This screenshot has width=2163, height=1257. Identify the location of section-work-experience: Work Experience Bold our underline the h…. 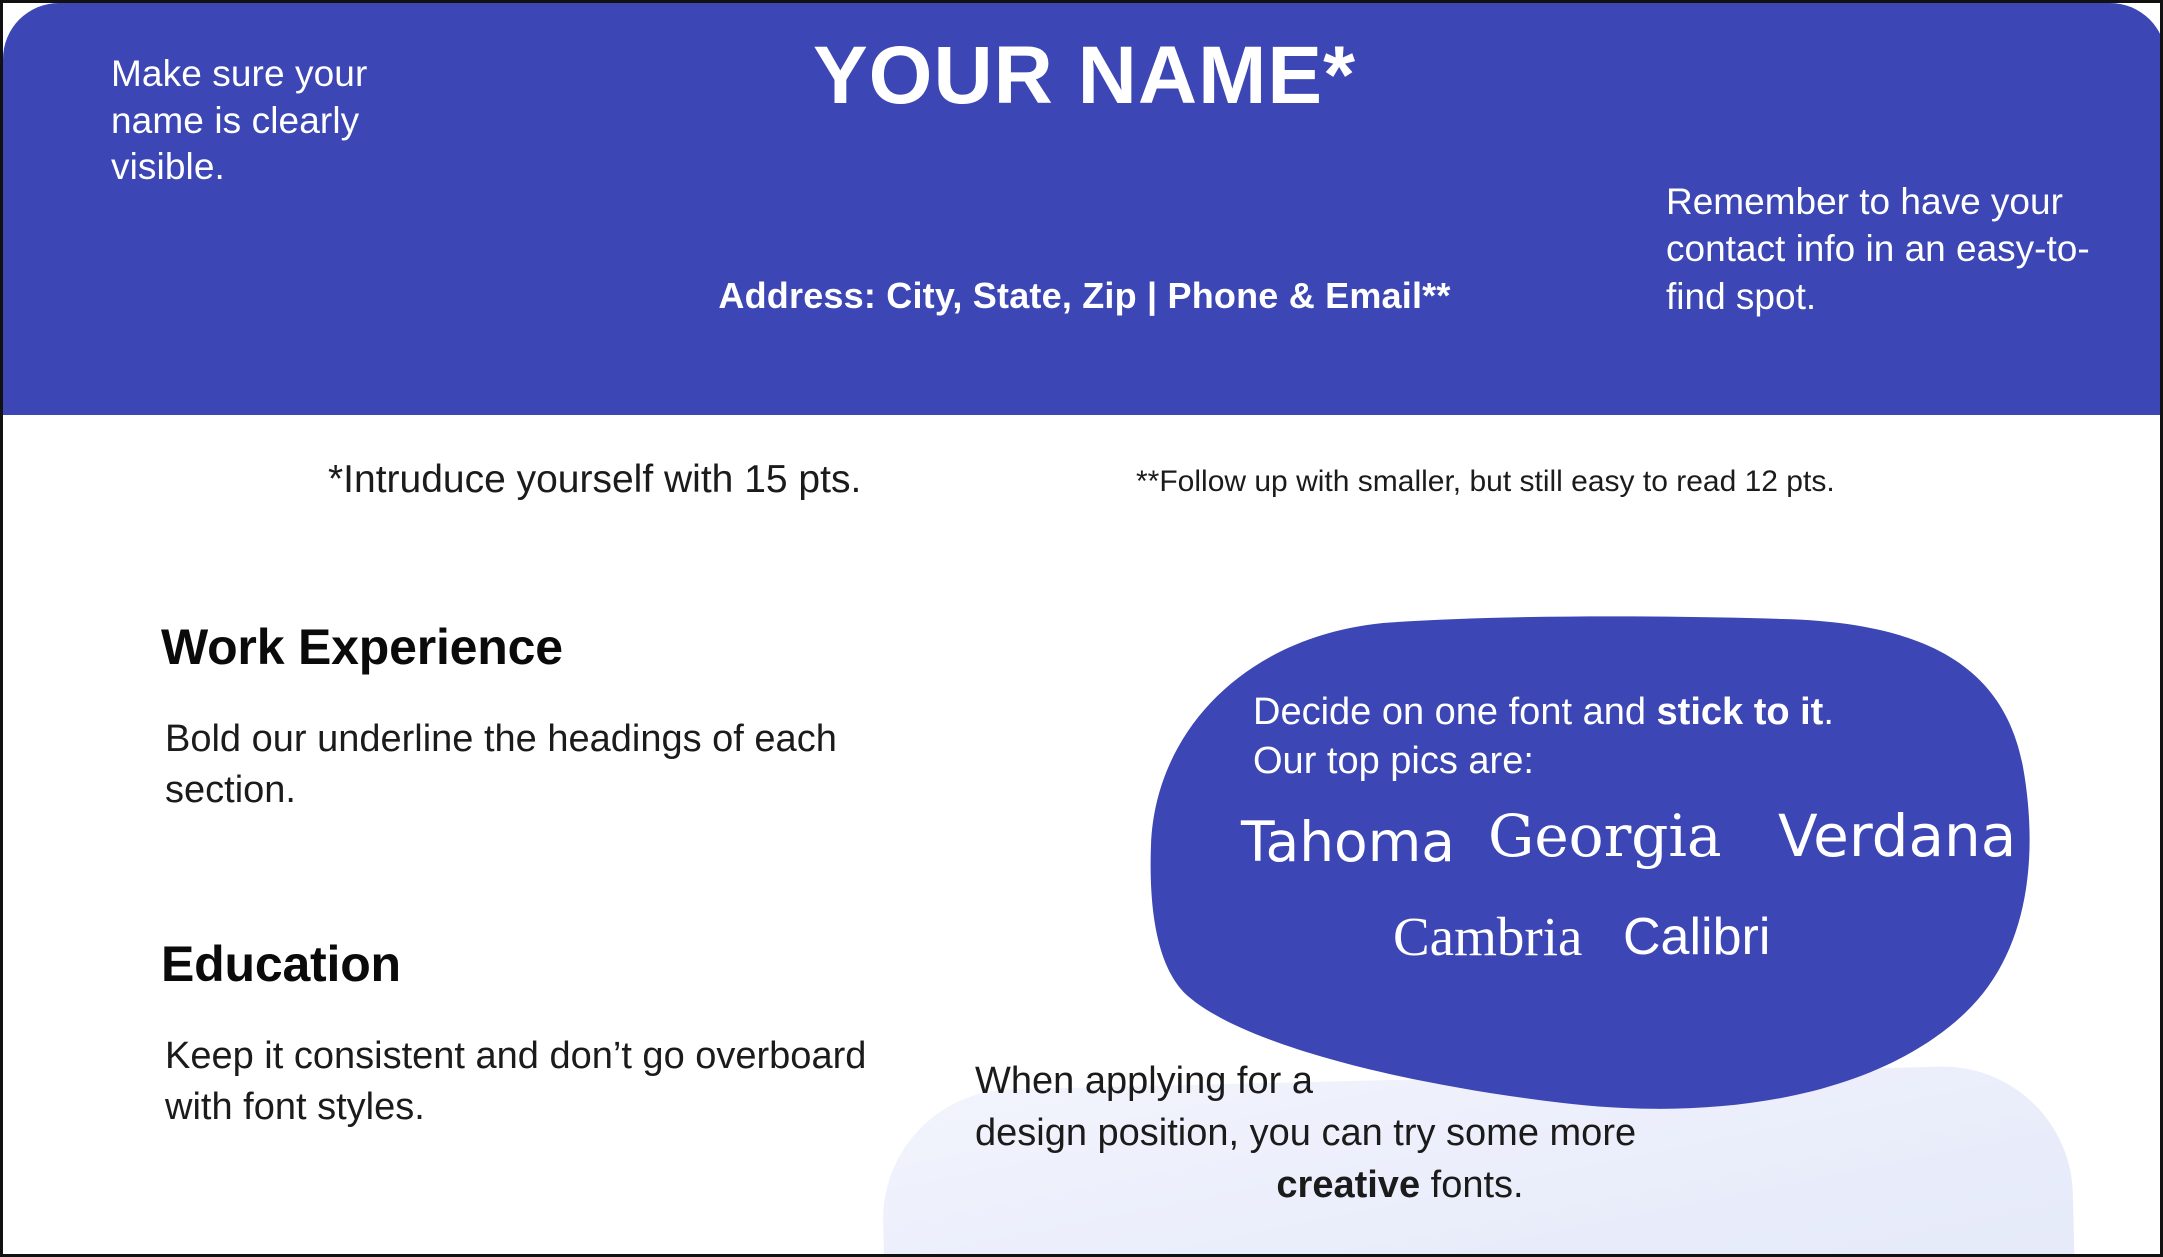
(541, 716).